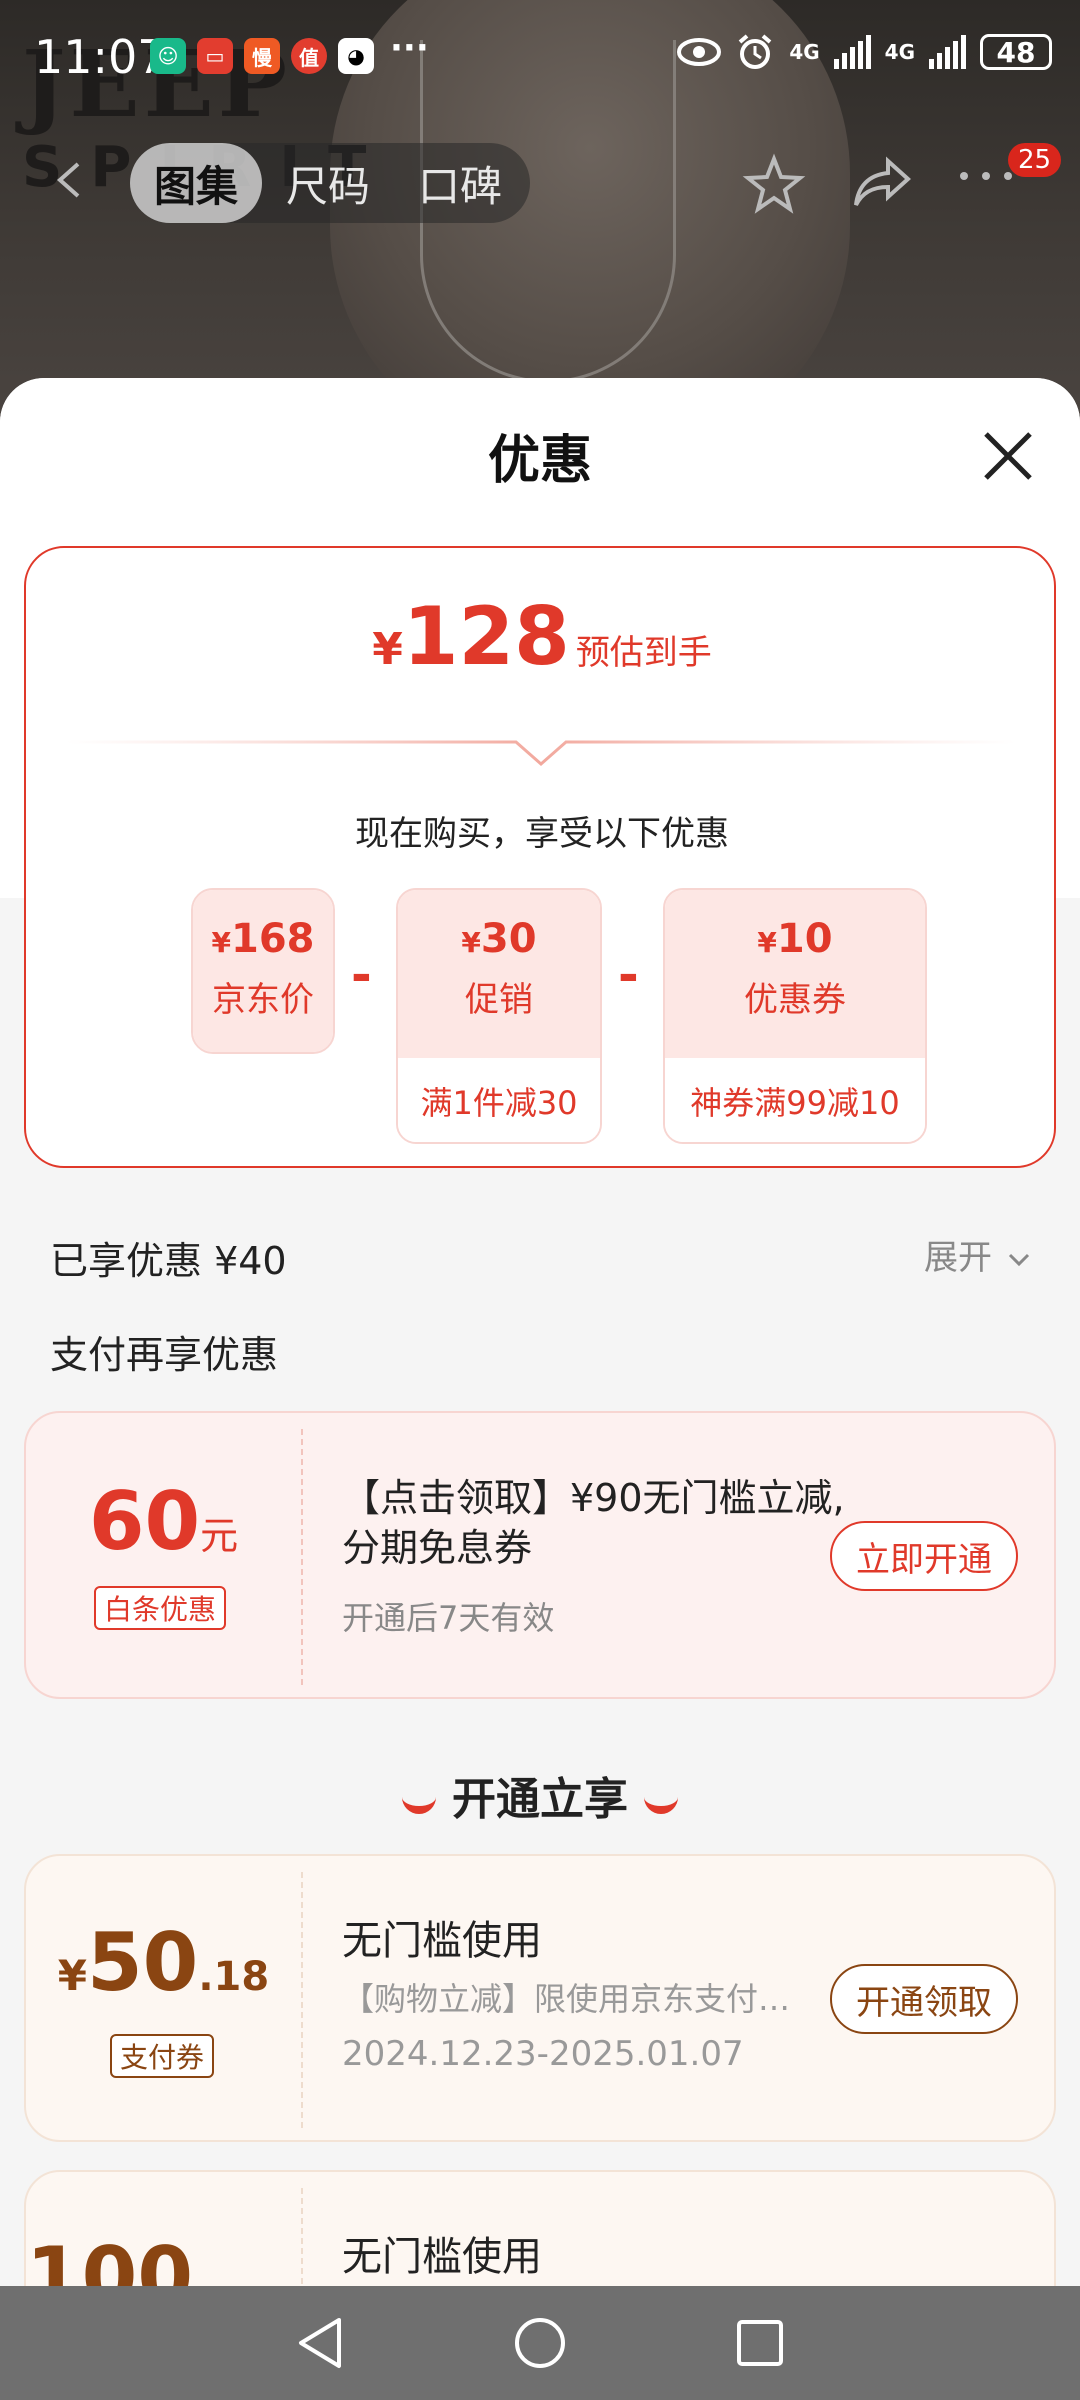 This screenshot has height=2400, width=1080. Describe the element at coordinates (70, 180) in the screenshot. I see `back-arrow-icon` at that location.